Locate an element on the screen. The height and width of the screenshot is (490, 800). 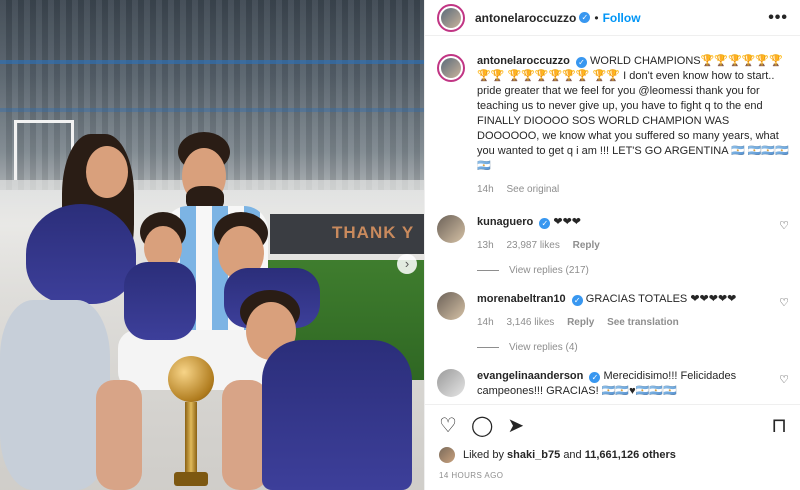
woman-jersey is located at coordinates (81, 254).